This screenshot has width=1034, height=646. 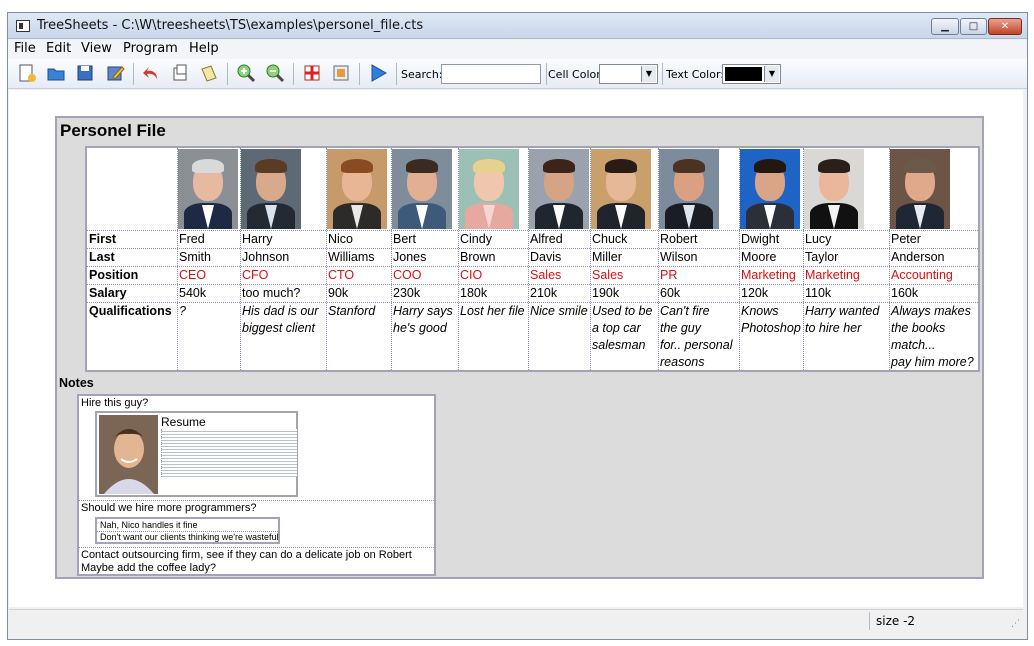 I want to click on cell-salary: 110k, so click(x=846, y=293).